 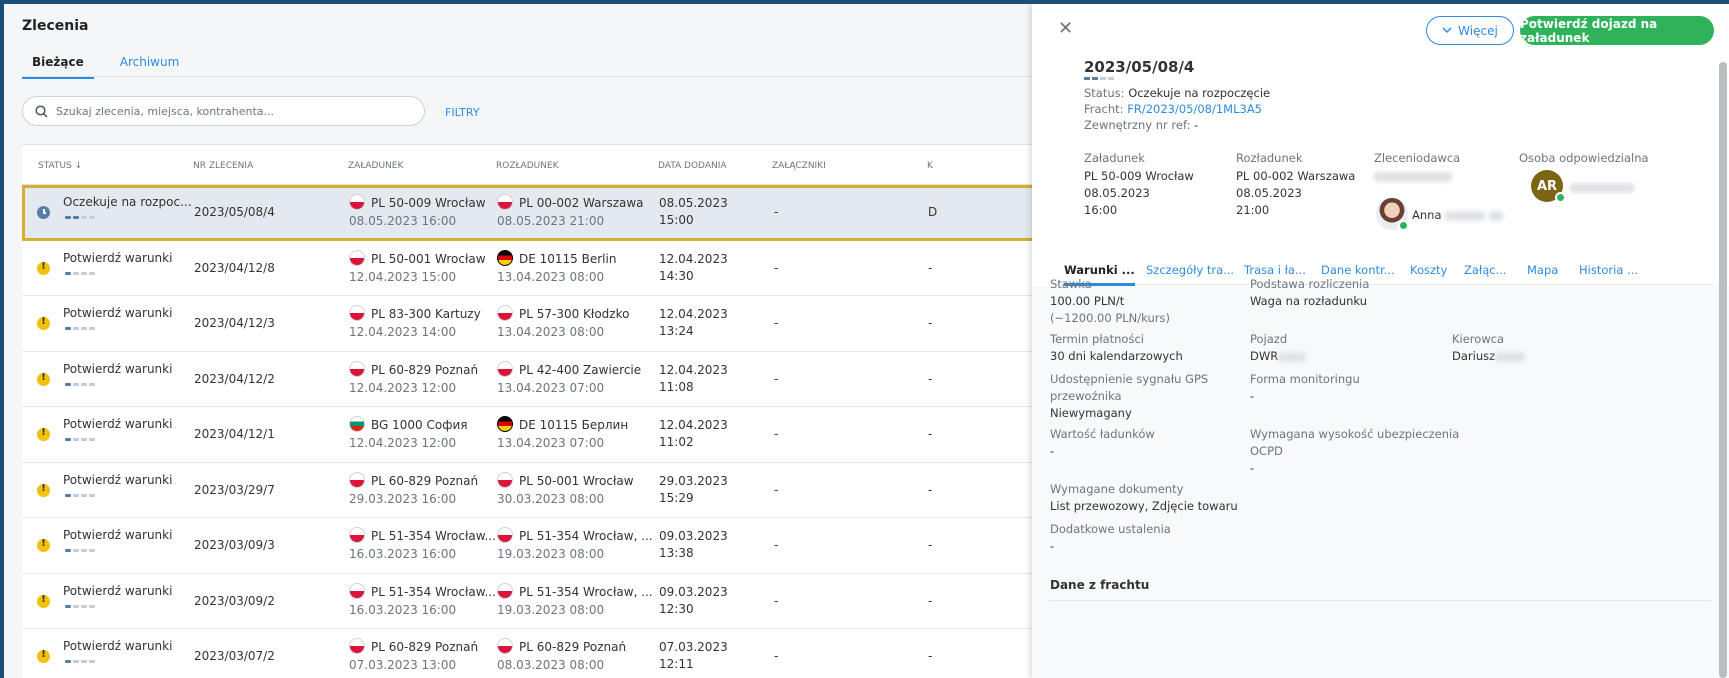 What do you see at coordinates (799, 166) in the screenshot?
I see `column-header-attachments: ZAŁĄCZNIKI` at bounding box center [799, 166].